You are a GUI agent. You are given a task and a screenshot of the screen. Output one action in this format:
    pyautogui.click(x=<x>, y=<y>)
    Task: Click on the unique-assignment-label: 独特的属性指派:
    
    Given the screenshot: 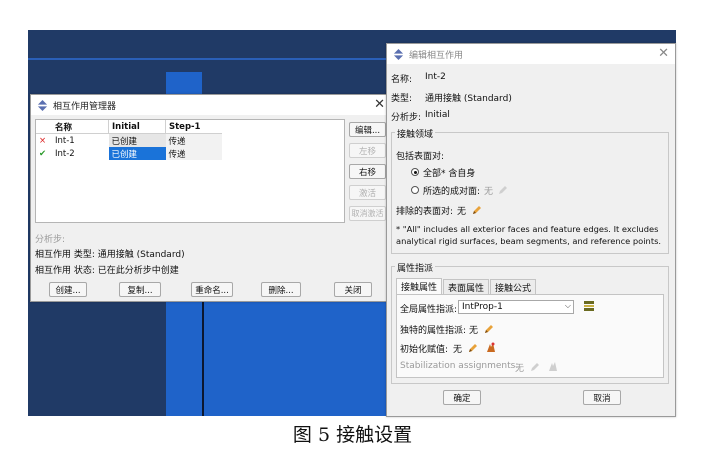 What is the action you would take?
    pyautogui.click(x=433, y=331)
    